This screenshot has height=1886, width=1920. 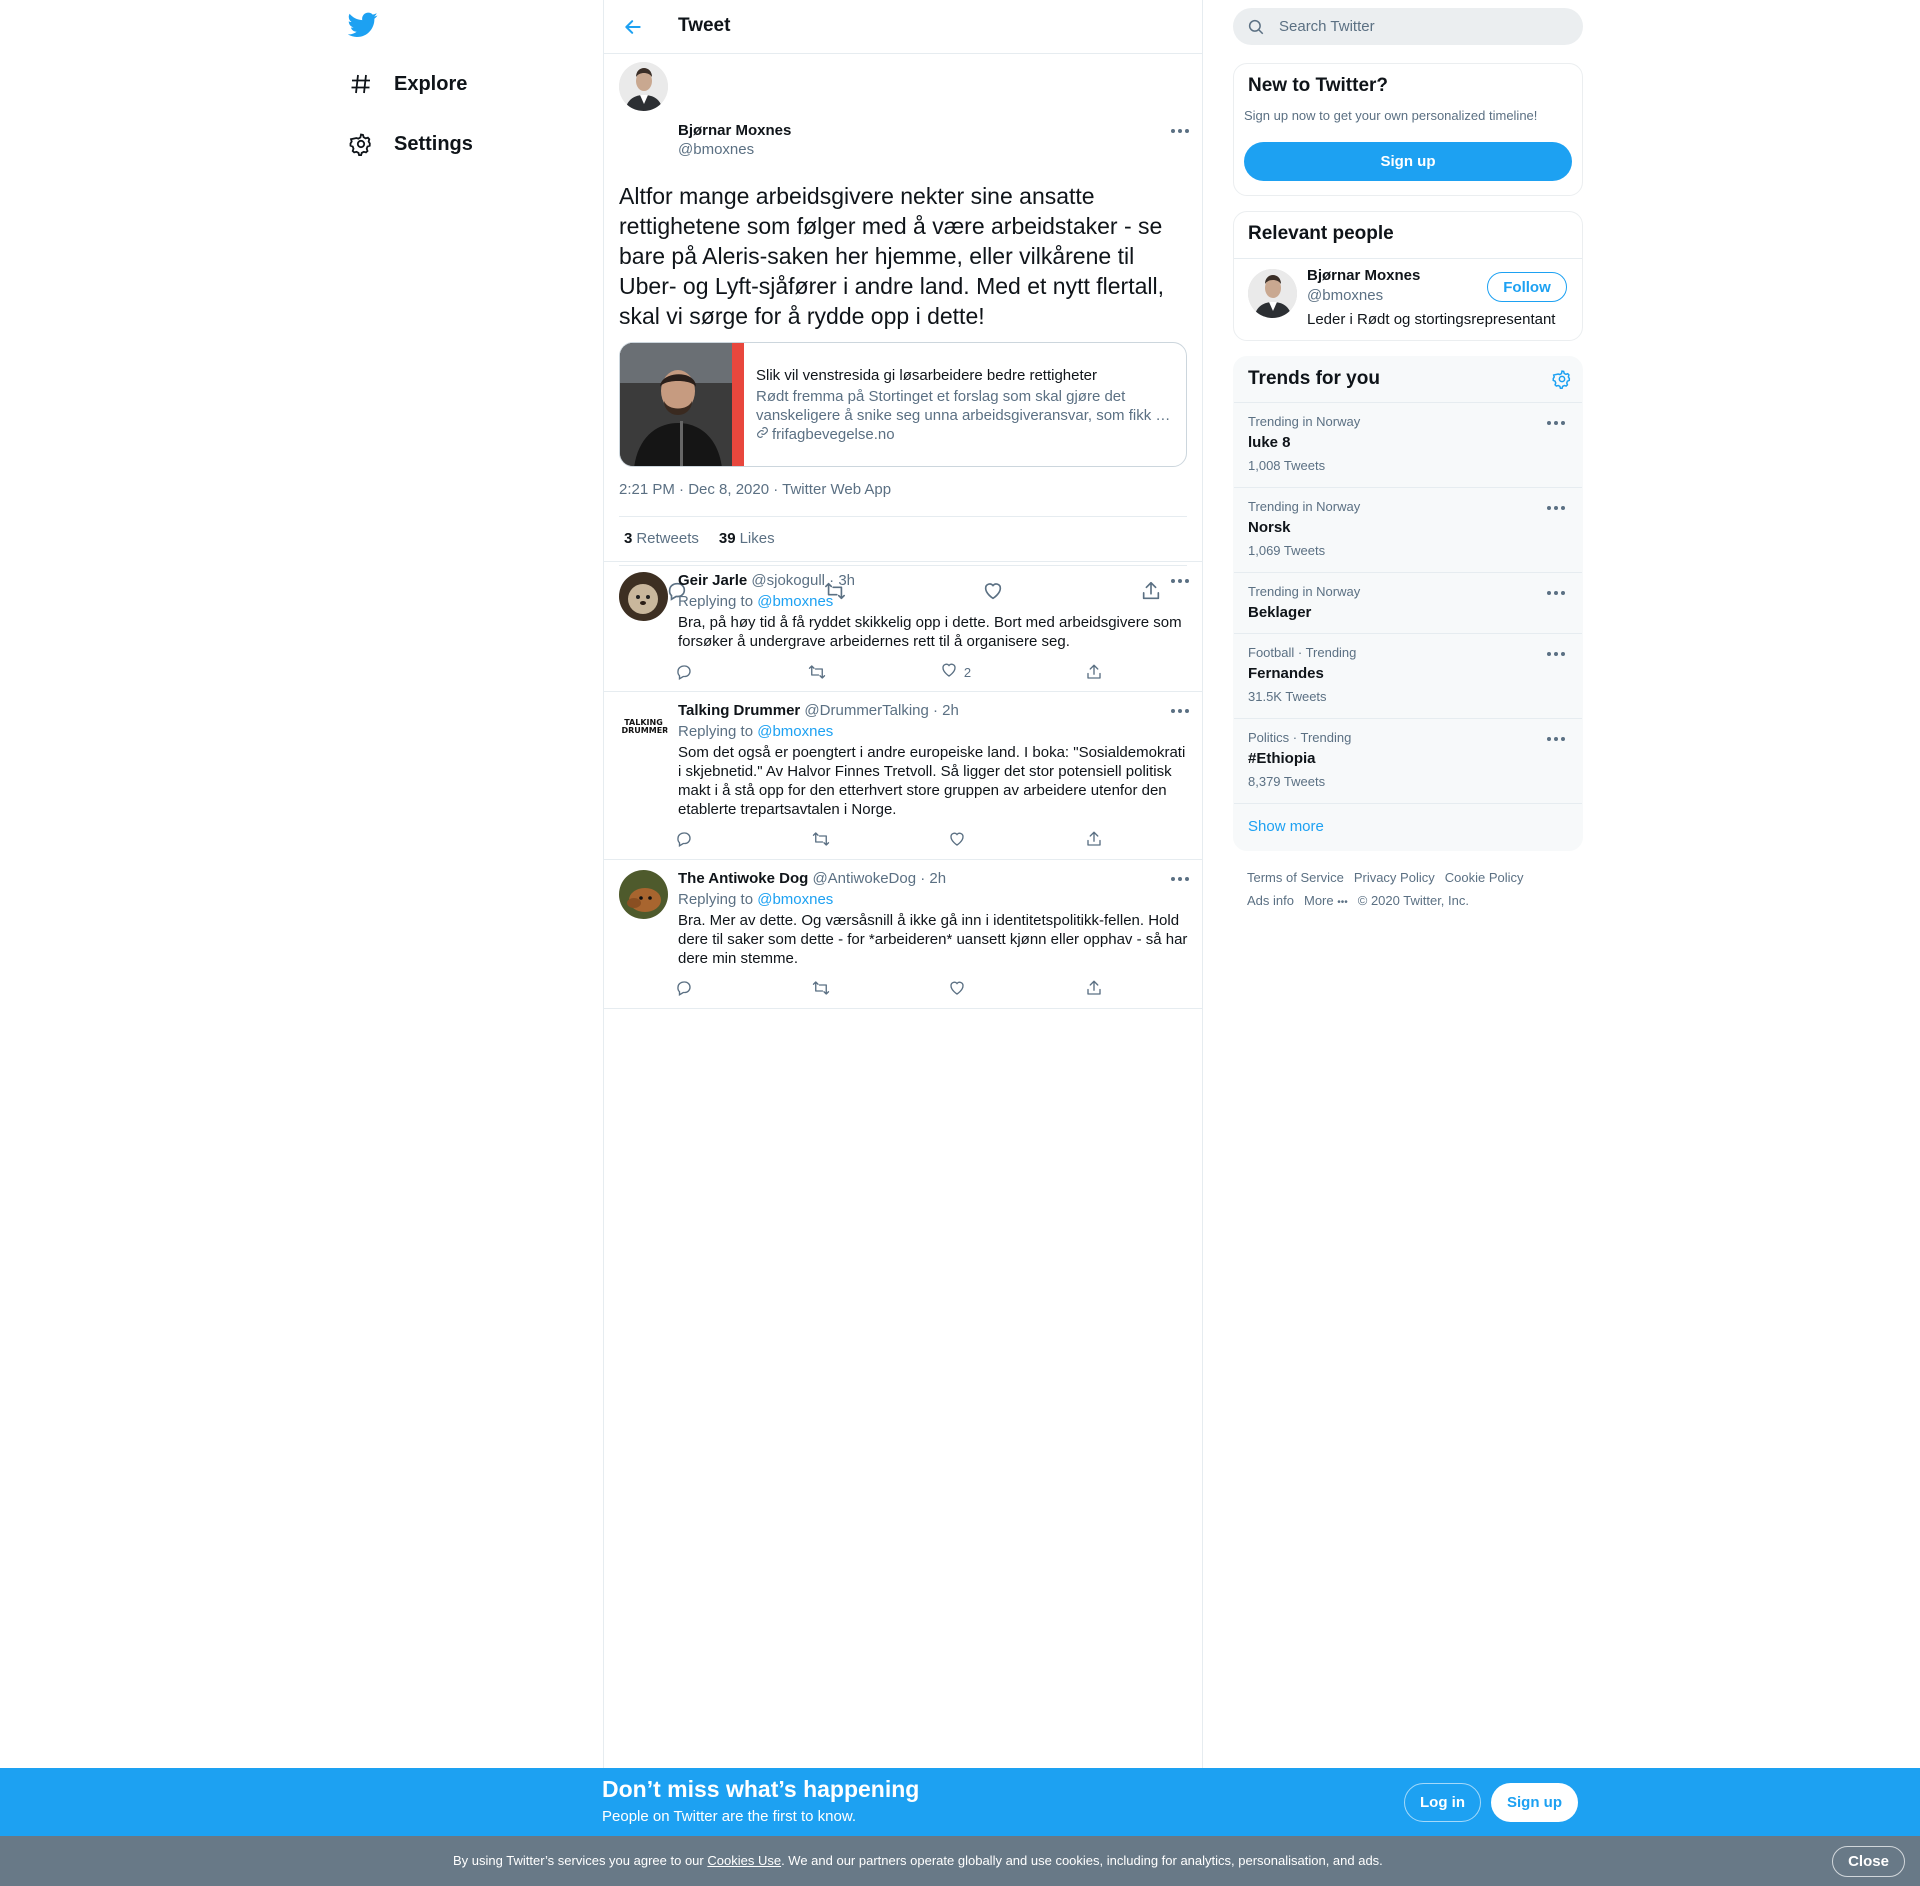 I want to click on trend-item: Trending in Norway Beklager, so click(x=1408, y=602).